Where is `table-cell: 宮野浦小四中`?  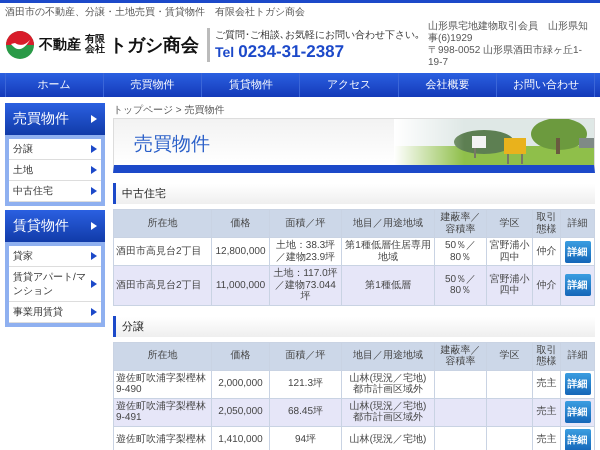 table-cell: 宮野浦小四中 is located at coordinates (509, 285).